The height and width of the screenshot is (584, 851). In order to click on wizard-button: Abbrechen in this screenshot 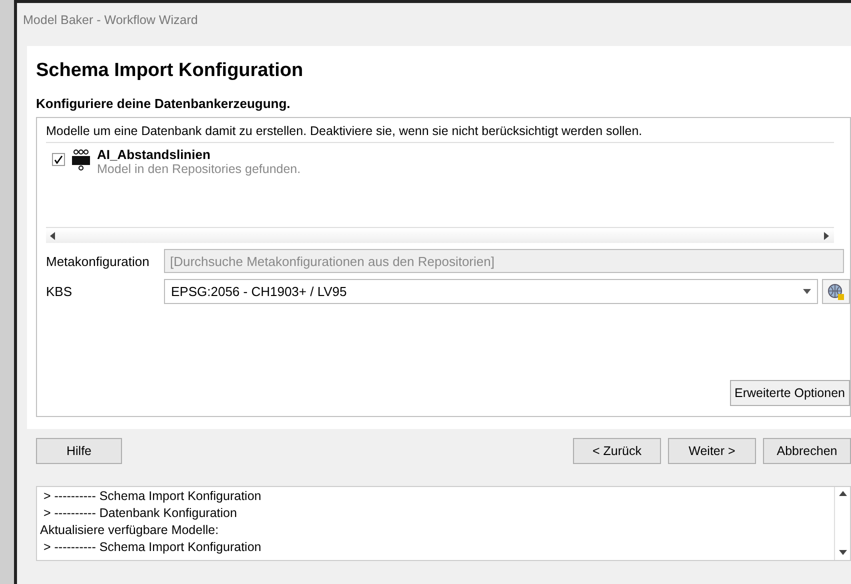, I will do `click(807, 451)`.